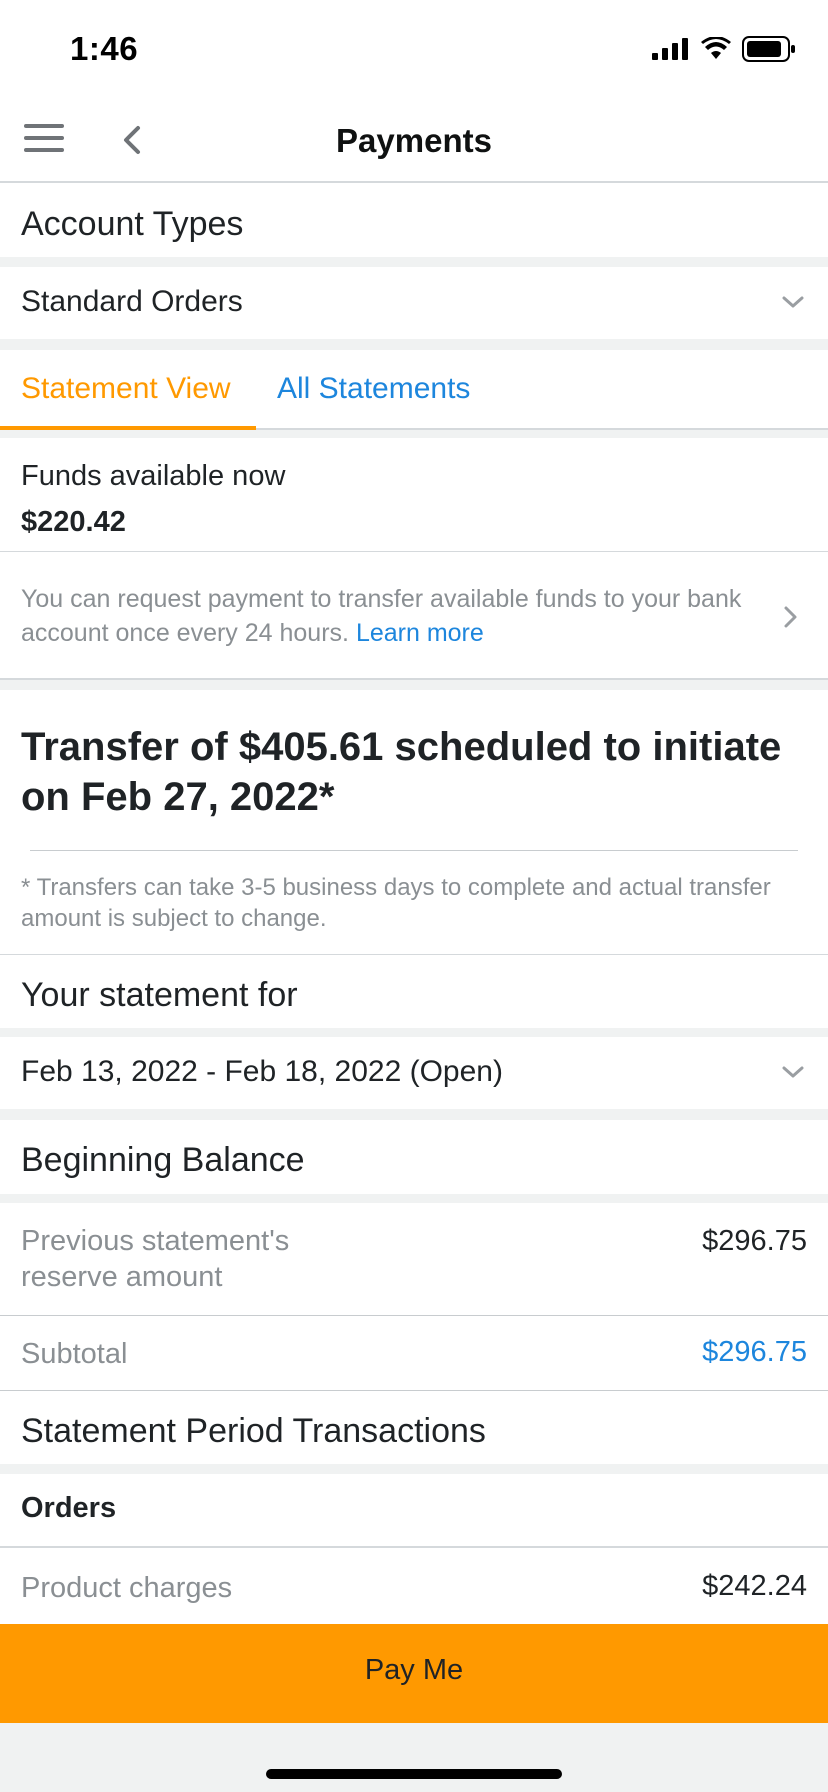  What do you see at coordinates (414, 1670) in the screenshot?
I see `pay-me-label: Pay Me` at bounding box center [414, 1670].